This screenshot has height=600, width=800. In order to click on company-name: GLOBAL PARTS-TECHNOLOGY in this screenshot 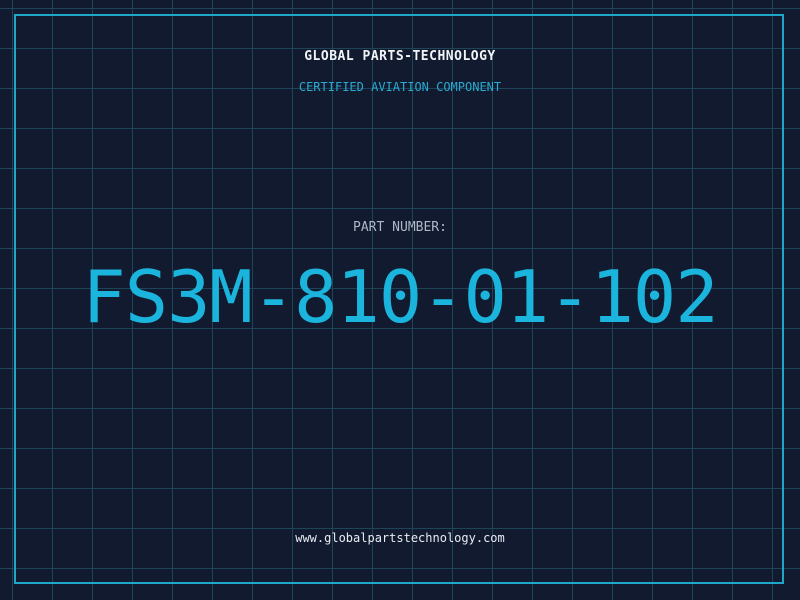, I will do `click(400, 56)`.